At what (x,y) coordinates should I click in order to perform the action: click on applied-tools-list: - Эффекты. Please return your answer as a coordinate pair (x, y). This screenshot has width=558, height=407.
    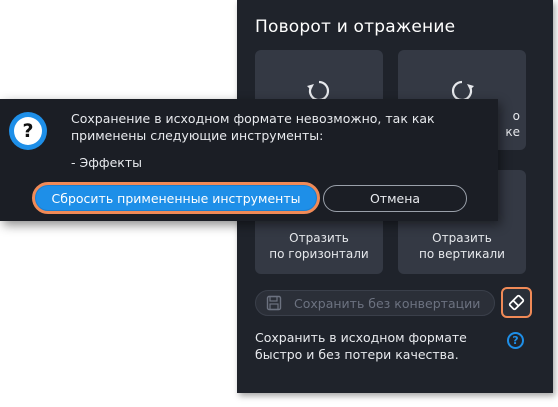
    Looking at the image, I should click on (106, 162).